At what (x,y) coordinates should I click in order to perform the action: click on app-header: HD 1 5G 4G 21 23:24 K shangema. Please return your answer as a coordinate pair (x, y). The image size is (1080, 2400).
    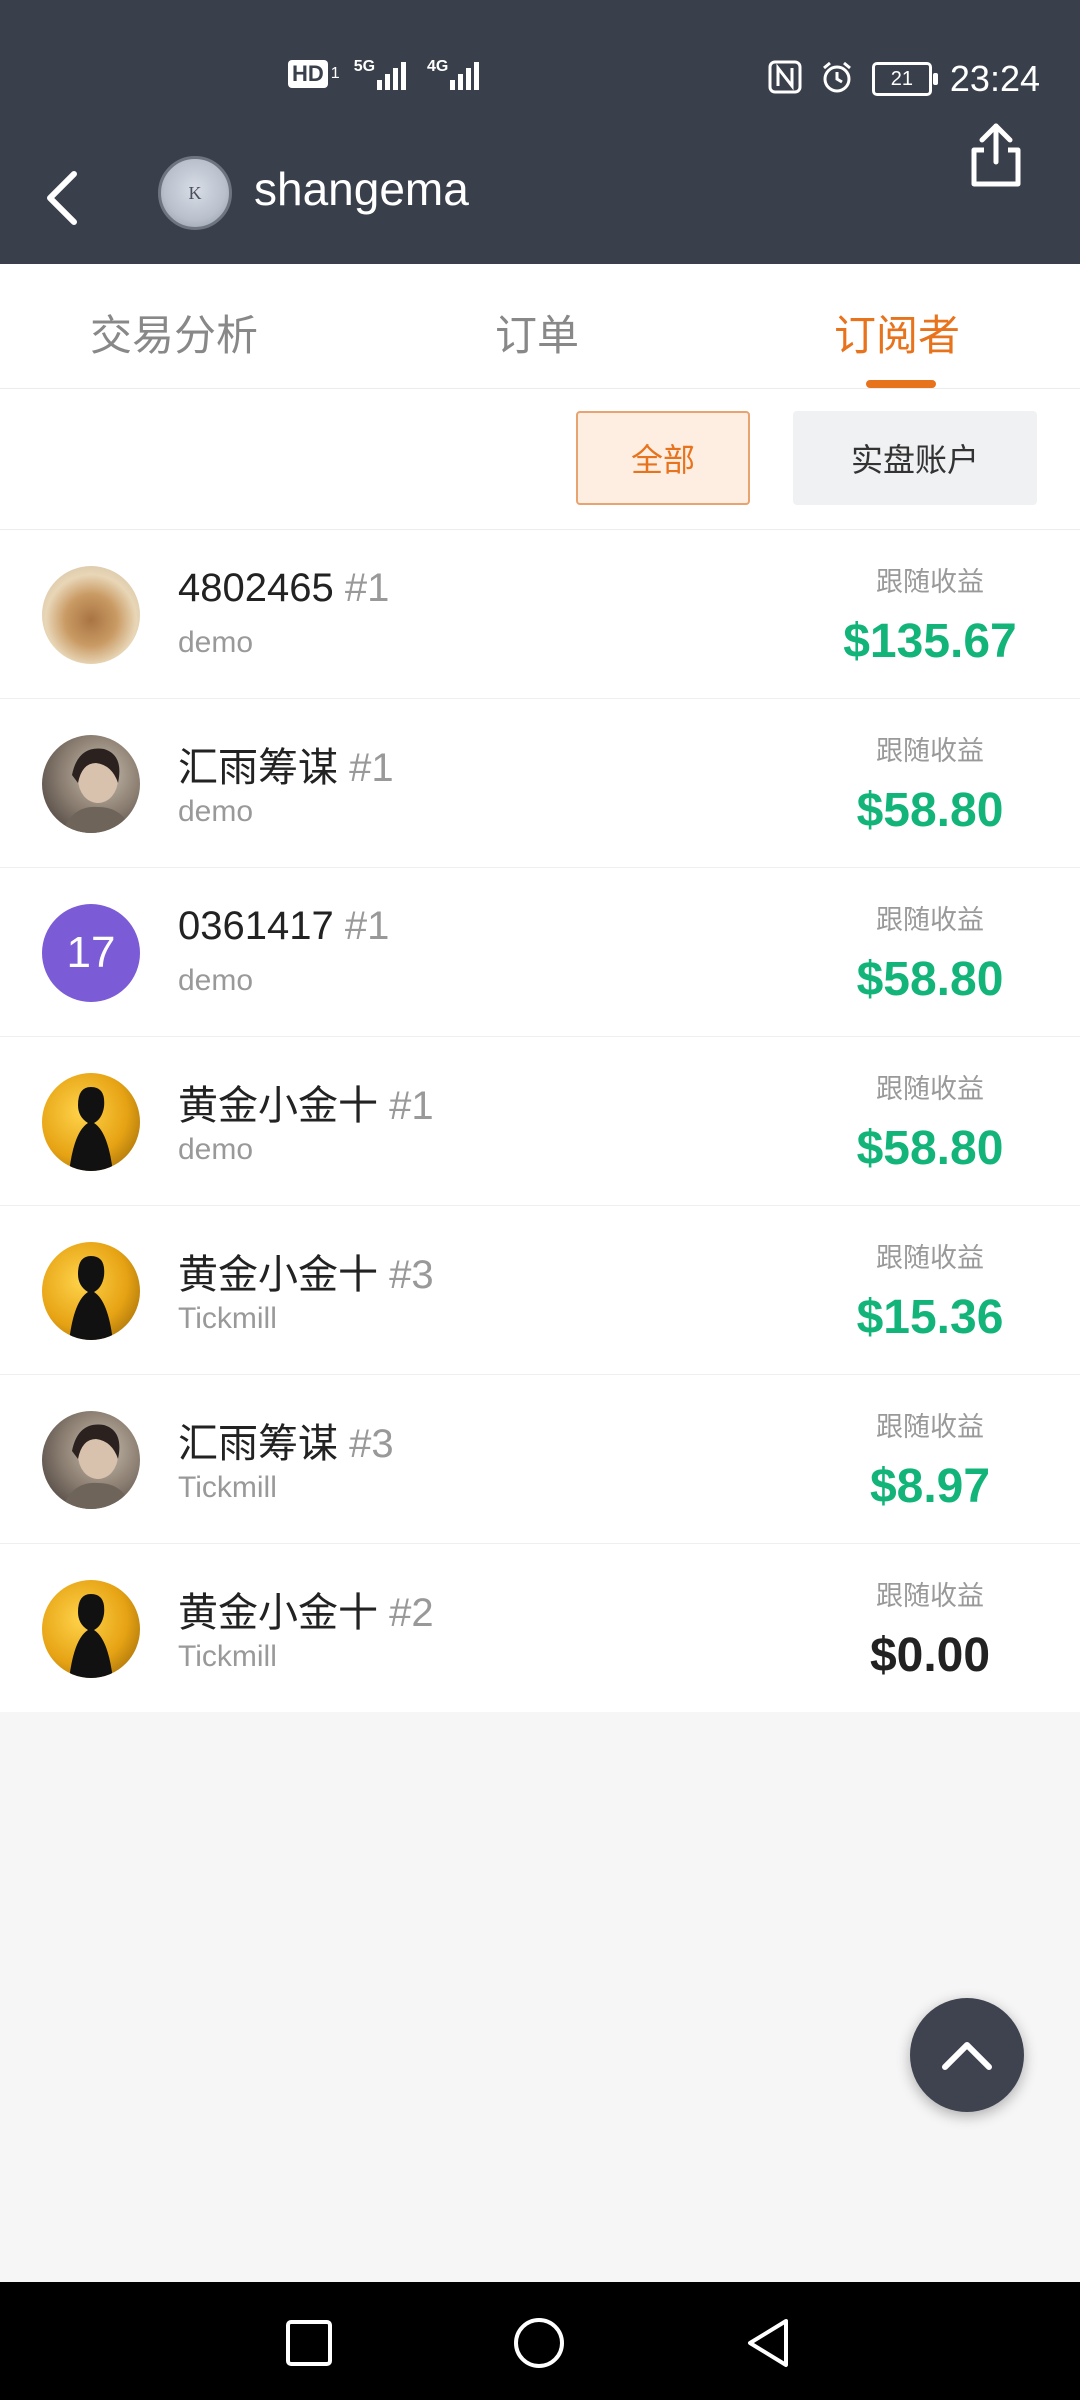
    Looking at the image, I should click on (540, 132).